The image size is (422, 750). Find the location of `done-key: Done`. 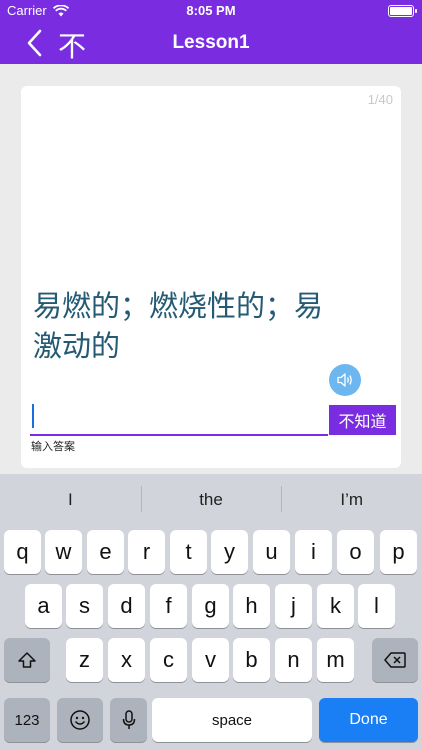

done-key: Done is located at coordinates (368, 720).